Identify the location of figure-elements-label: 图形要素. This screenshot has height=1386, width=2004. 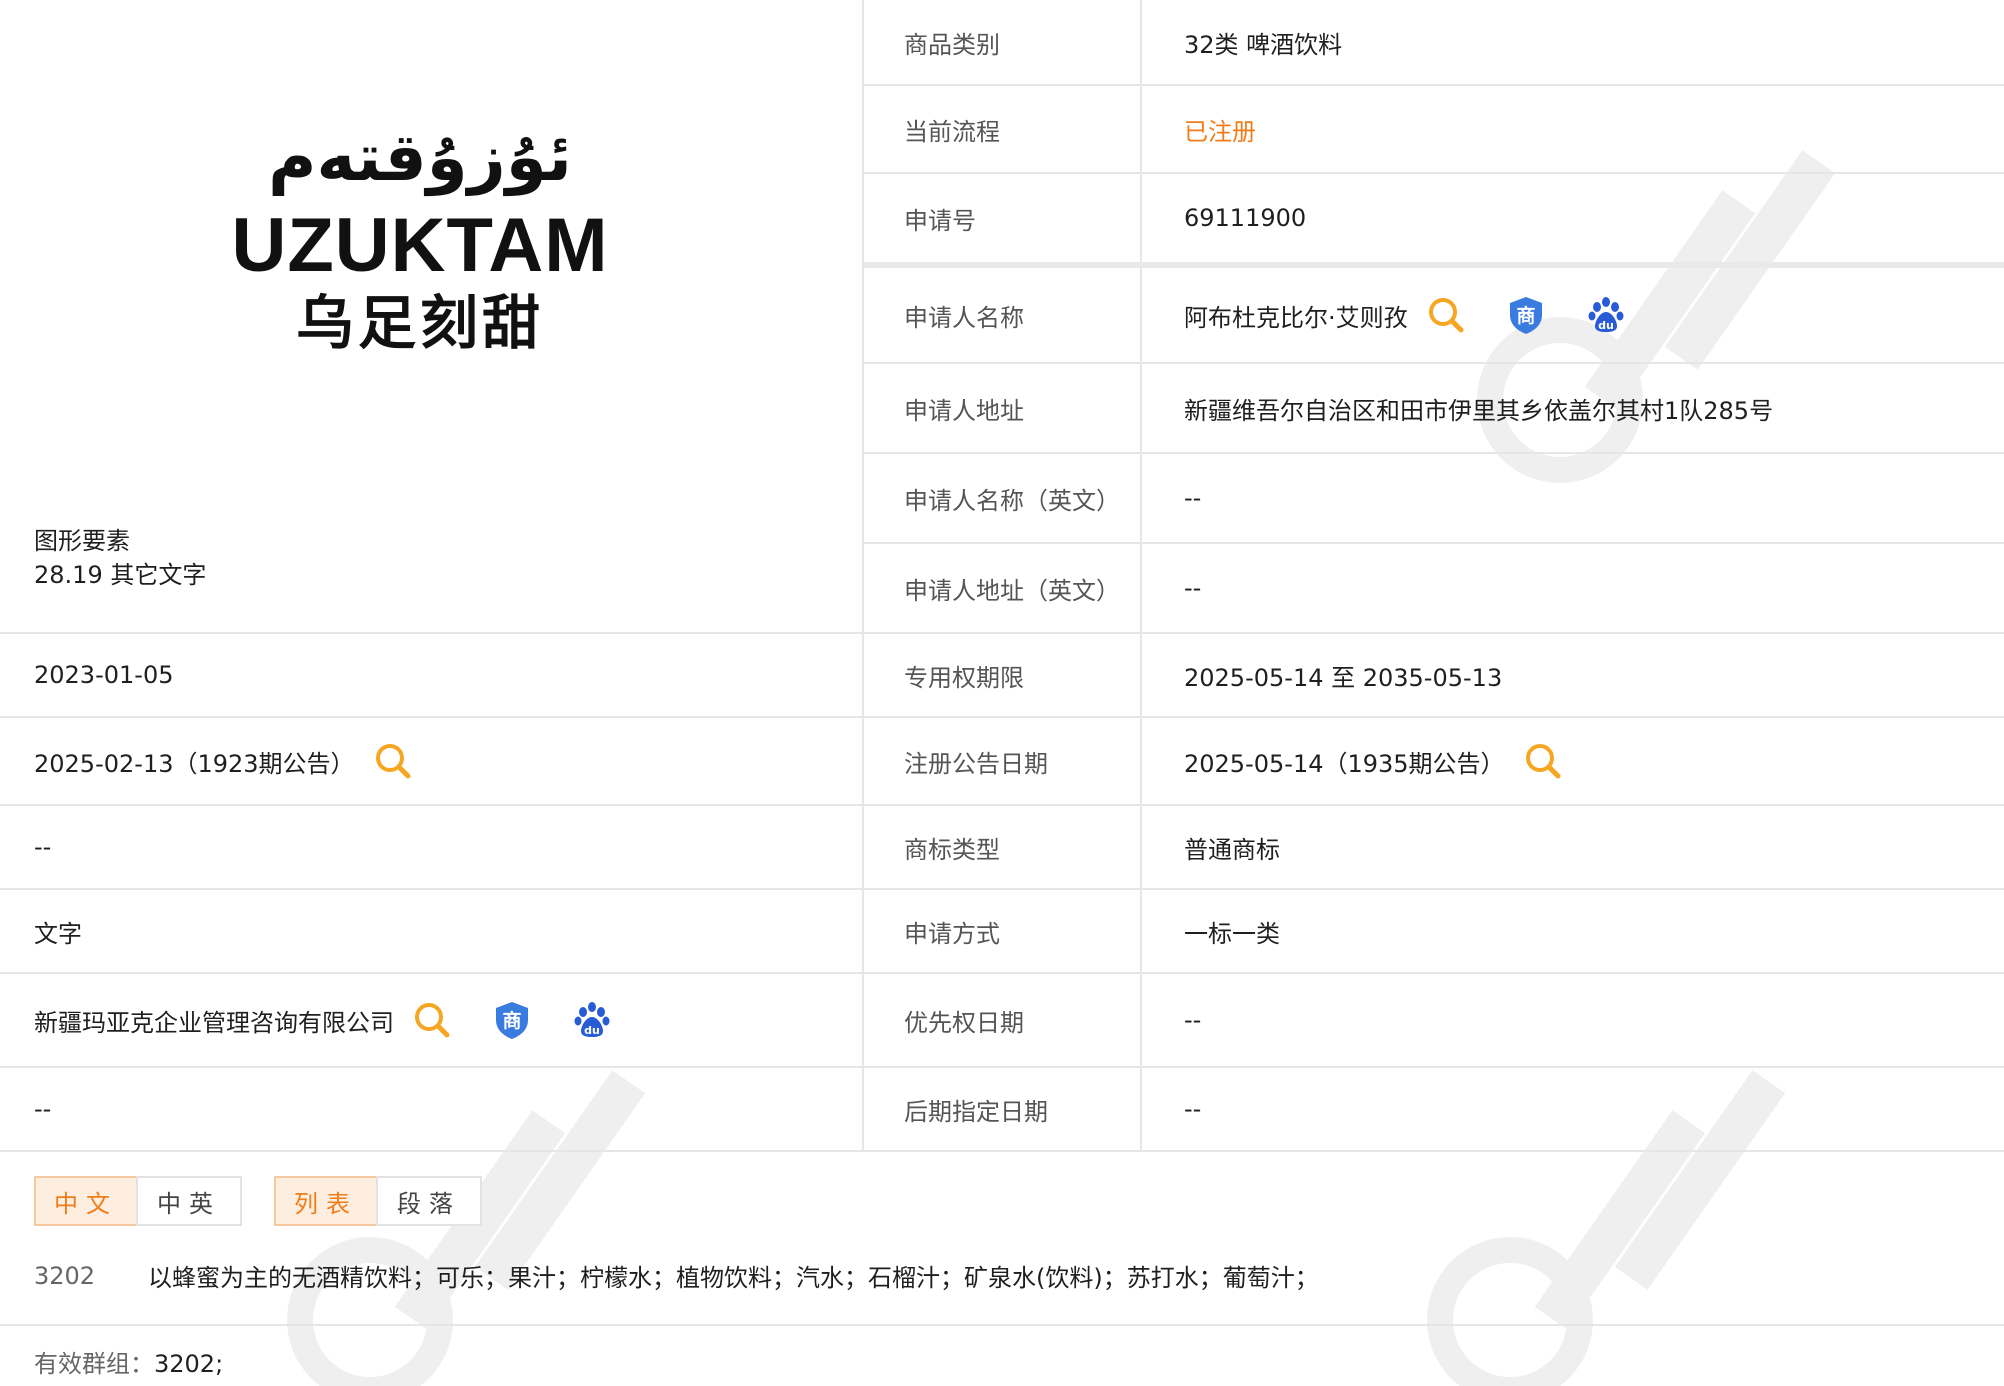
(82, 540).